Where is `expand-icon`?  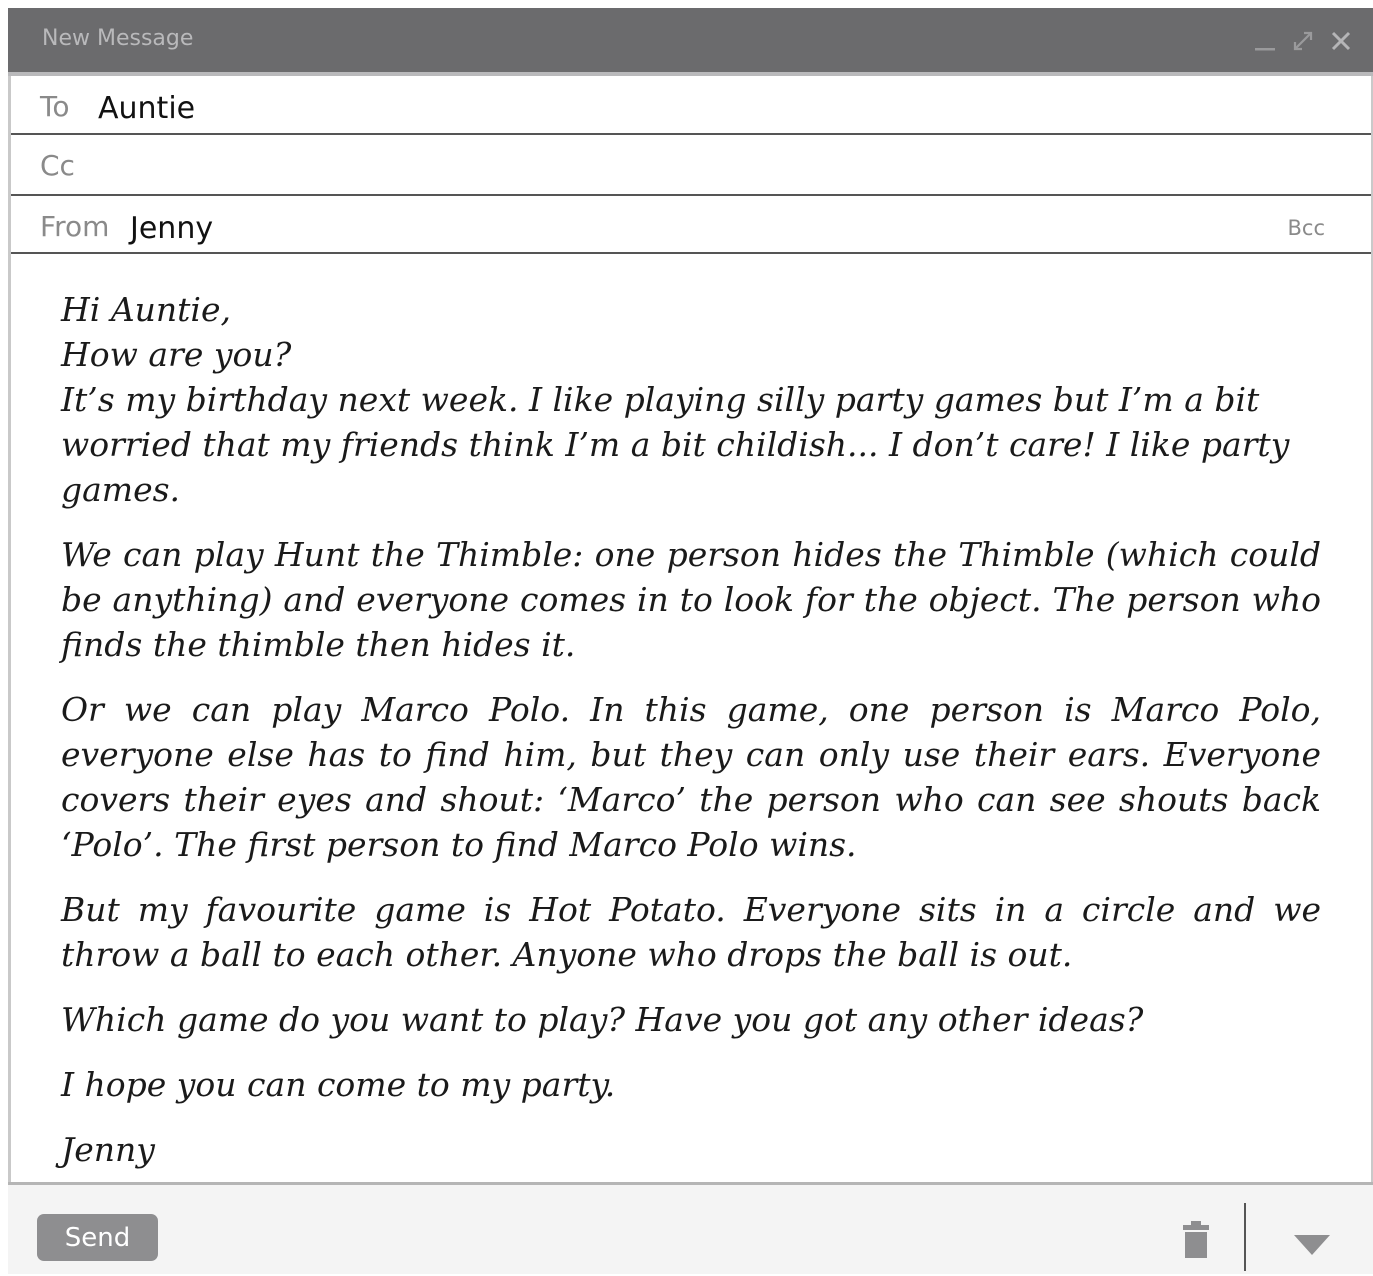 expand-icon is located at coordinates (1303, 41).